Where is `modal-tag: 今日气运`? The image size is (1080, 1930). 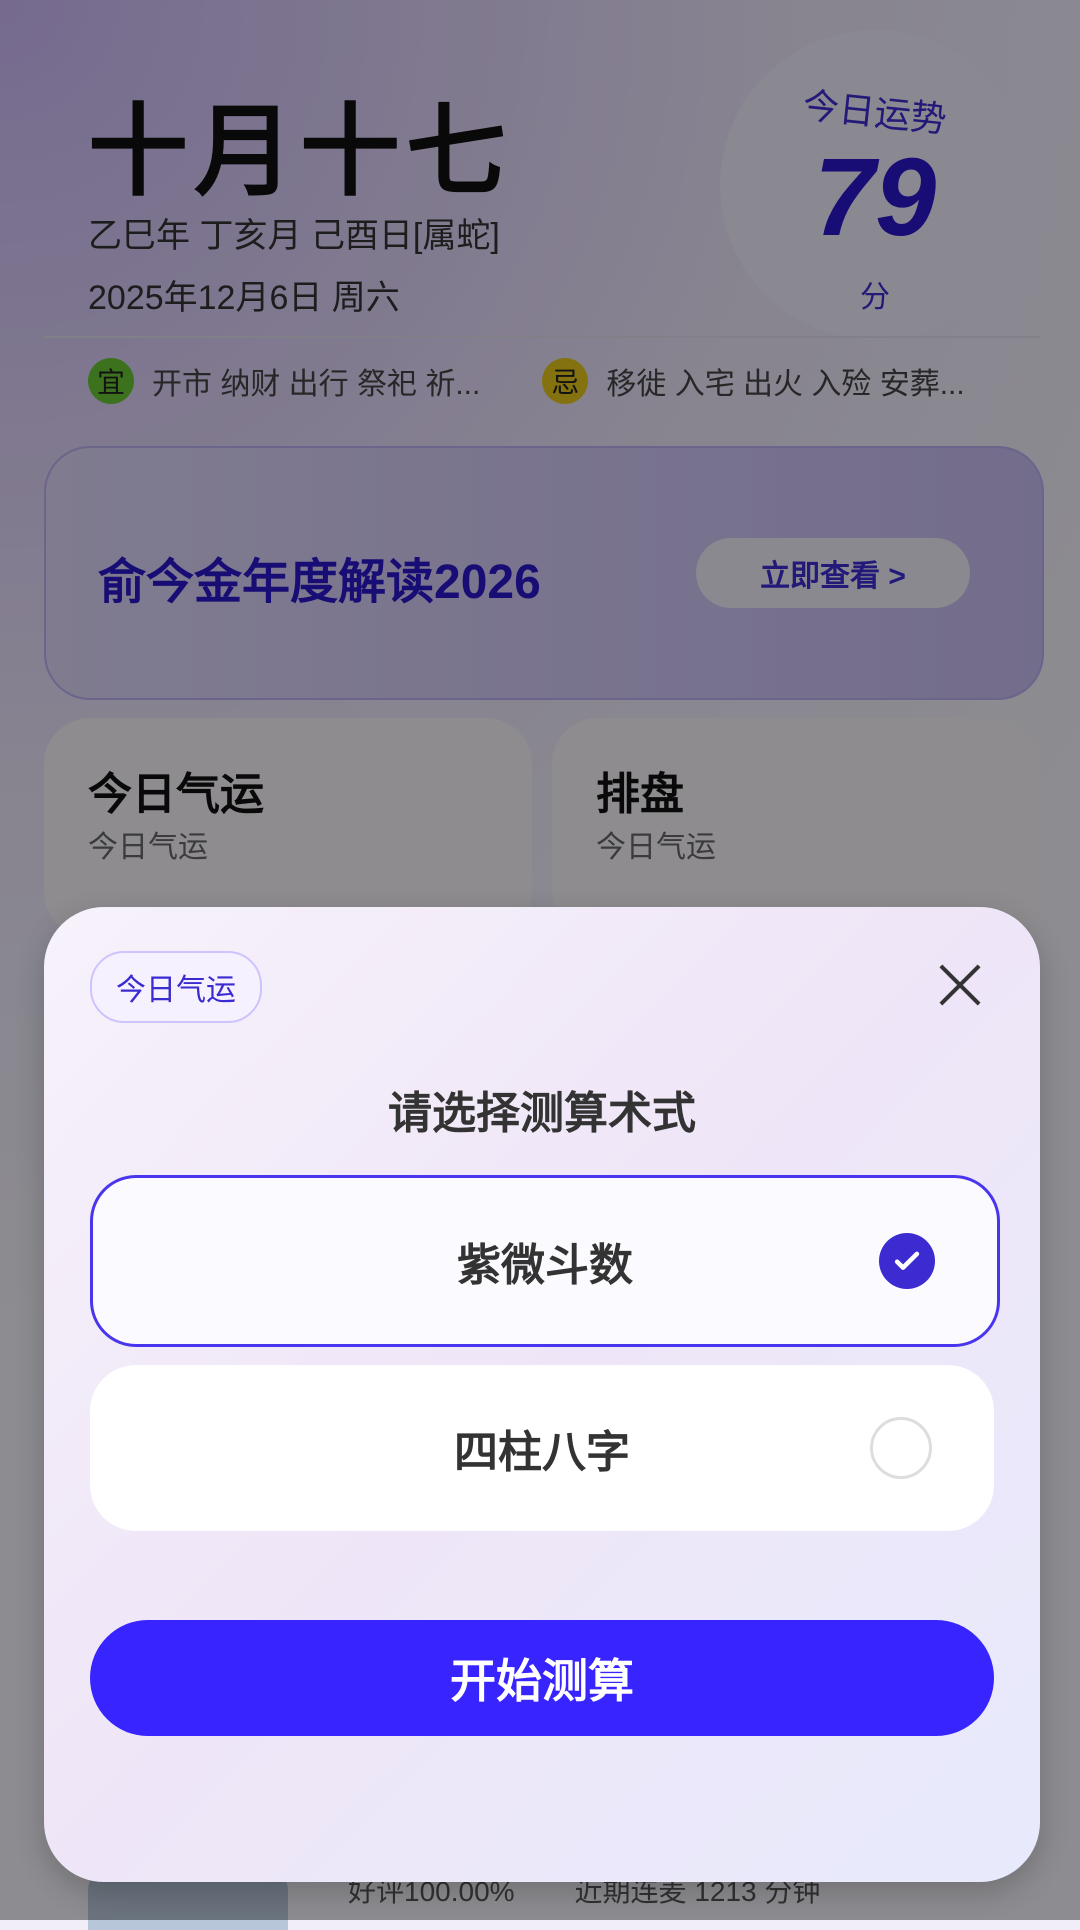 modal-tag: 今日气运 is located at coordinates (176, 987).